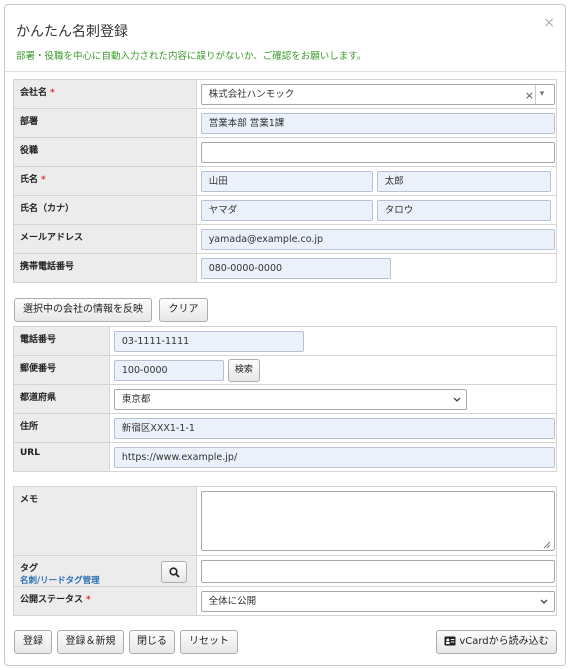 Image resolution: width=570 pixels, height=670 pixels. Describe the element at coordinates (535, 94) in the screenshot. I see `select-divider` at that location.